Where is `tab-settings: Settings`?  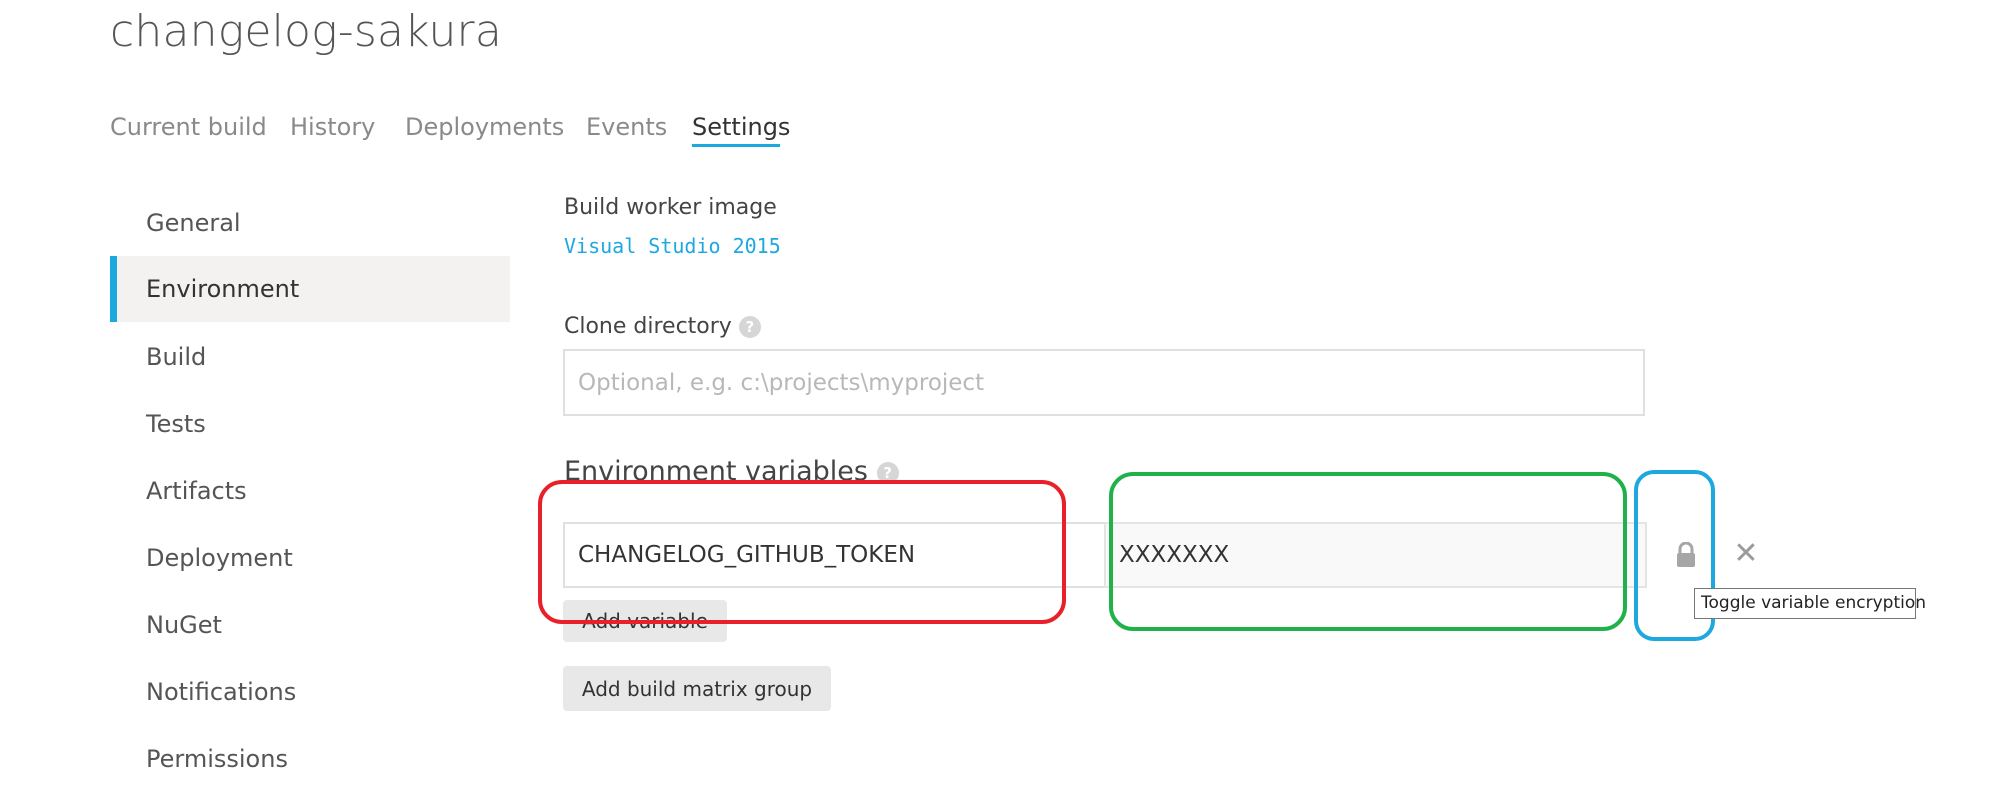 tab-settings: Settings is located at coordinates (741, 127).